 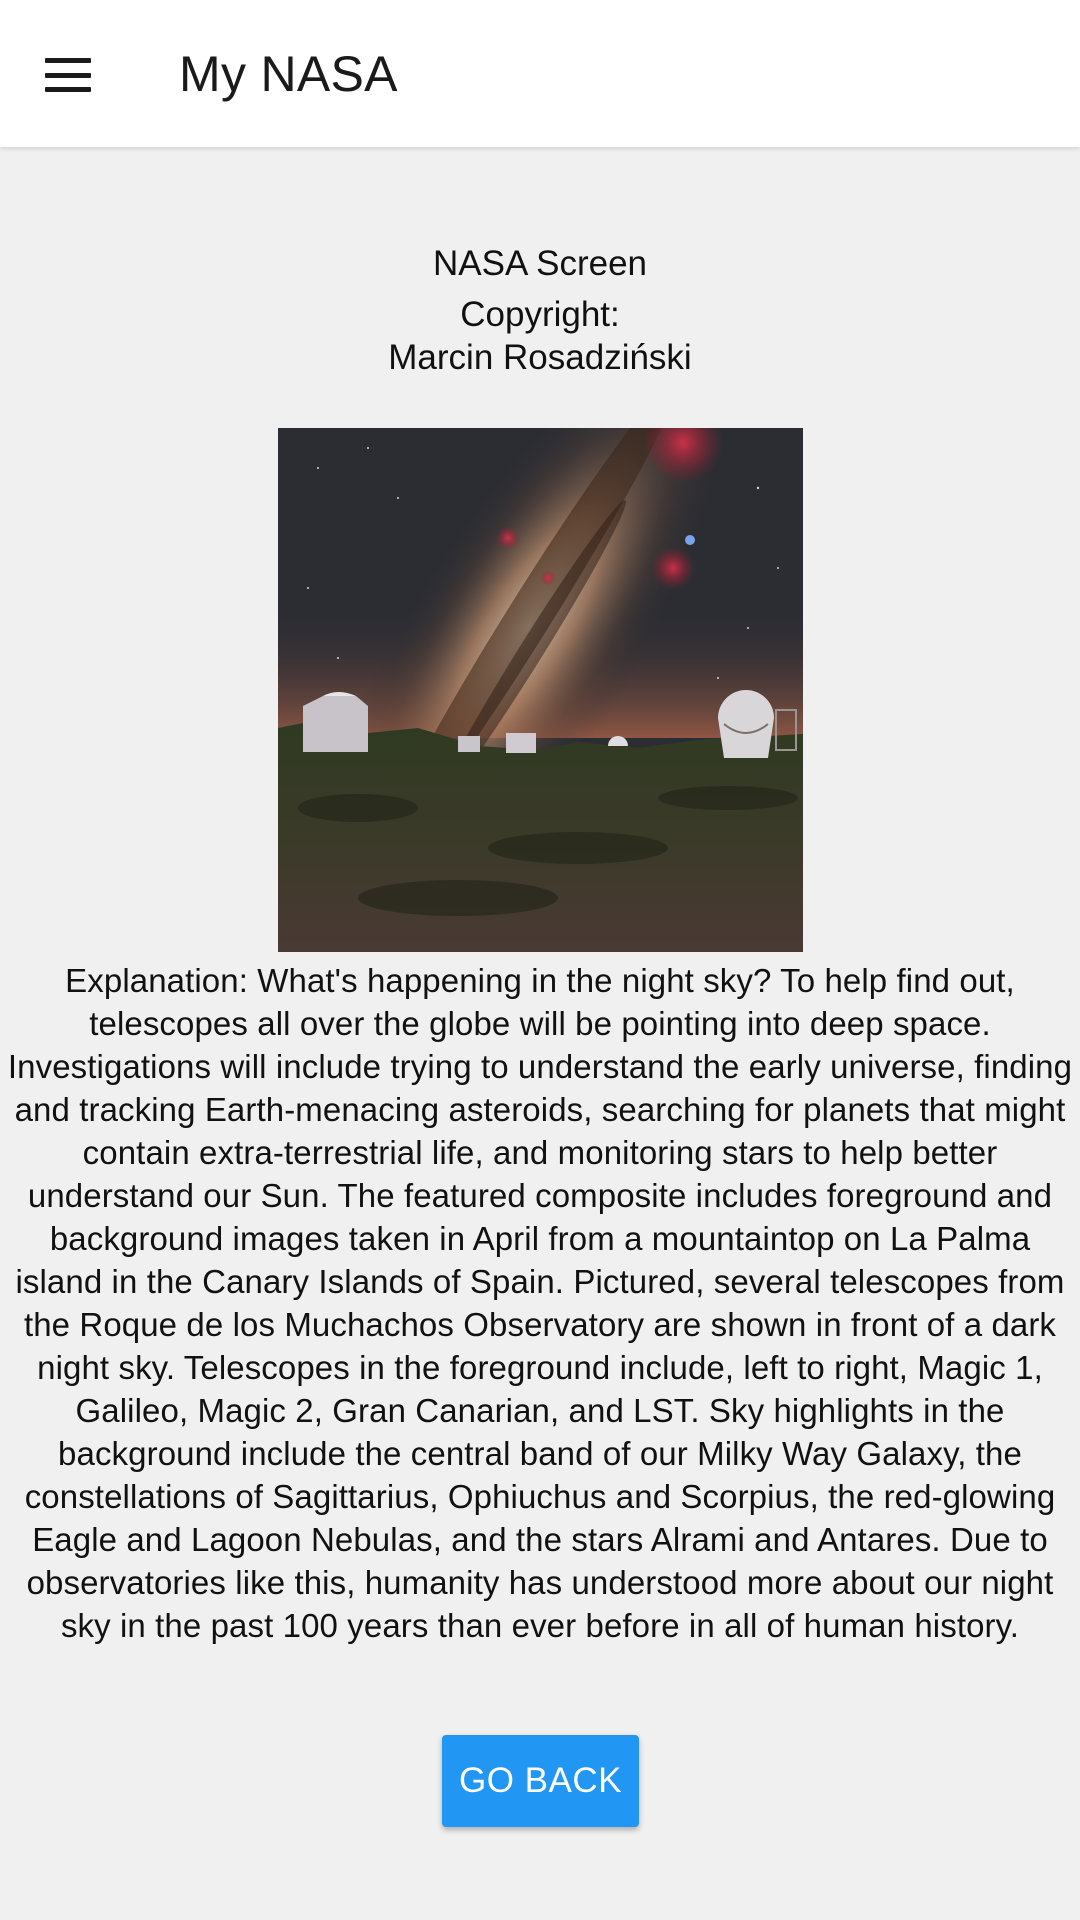 What do you see at coordinates (540, 314) in the screenshot?
I see `copyright-label: Copyright:` at bounding box center [540, 314].